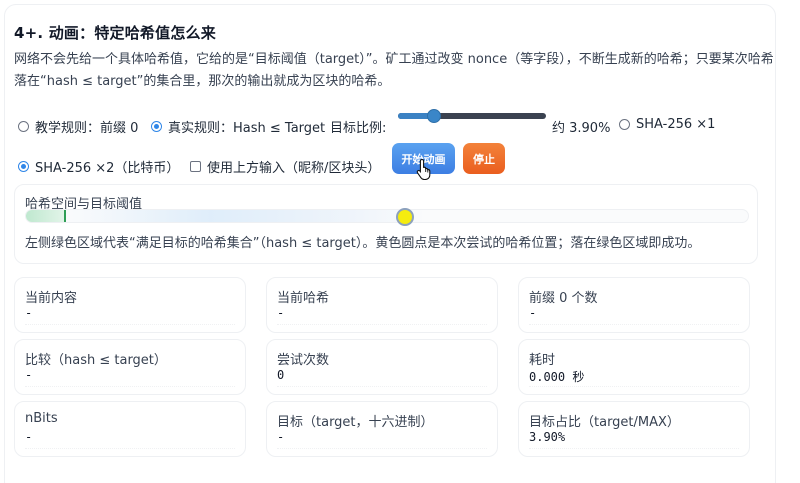  Describe the element at coordinates (382, 367) in the screenshot. I see `stat-attempts: 尝试次数 0` at that location.